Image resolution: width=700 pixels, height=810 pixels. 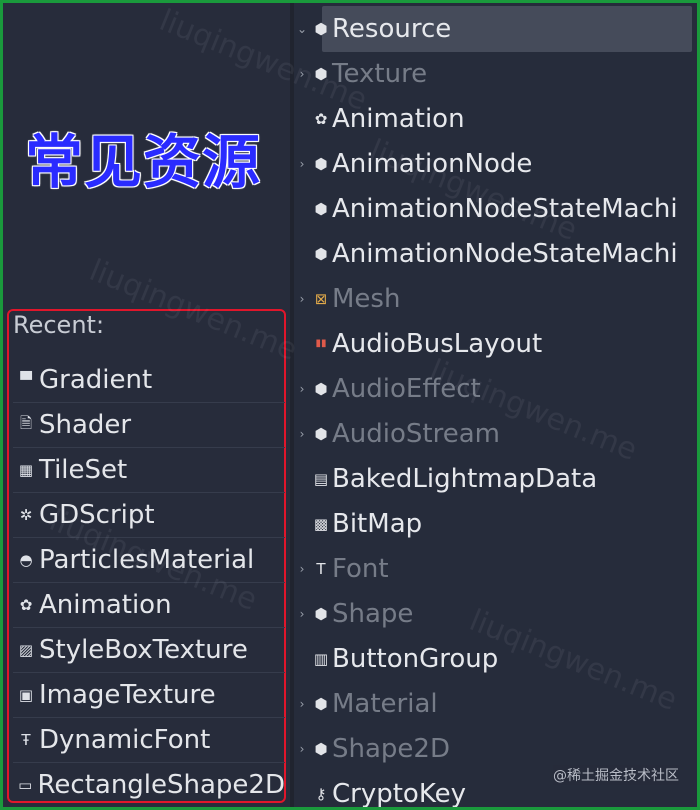 What do you see at coordinates (416, 433) in the screenshot?
I see `tree-item-label: AudioStream` at bounding box center [416, 433].